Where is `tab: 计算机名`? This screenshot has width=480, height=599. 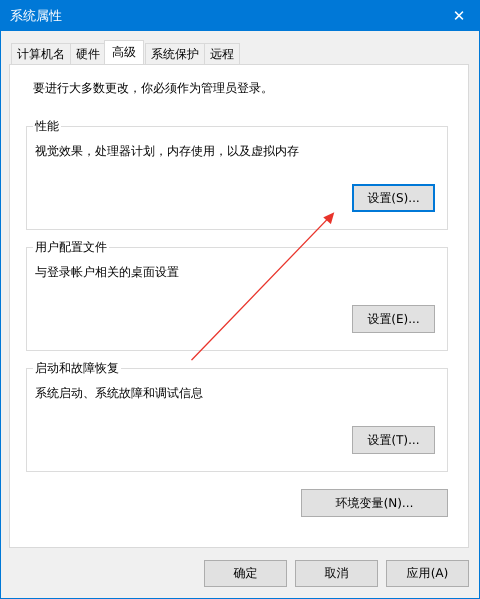
tab: 计算机名 is located at coordinates (41, 53).